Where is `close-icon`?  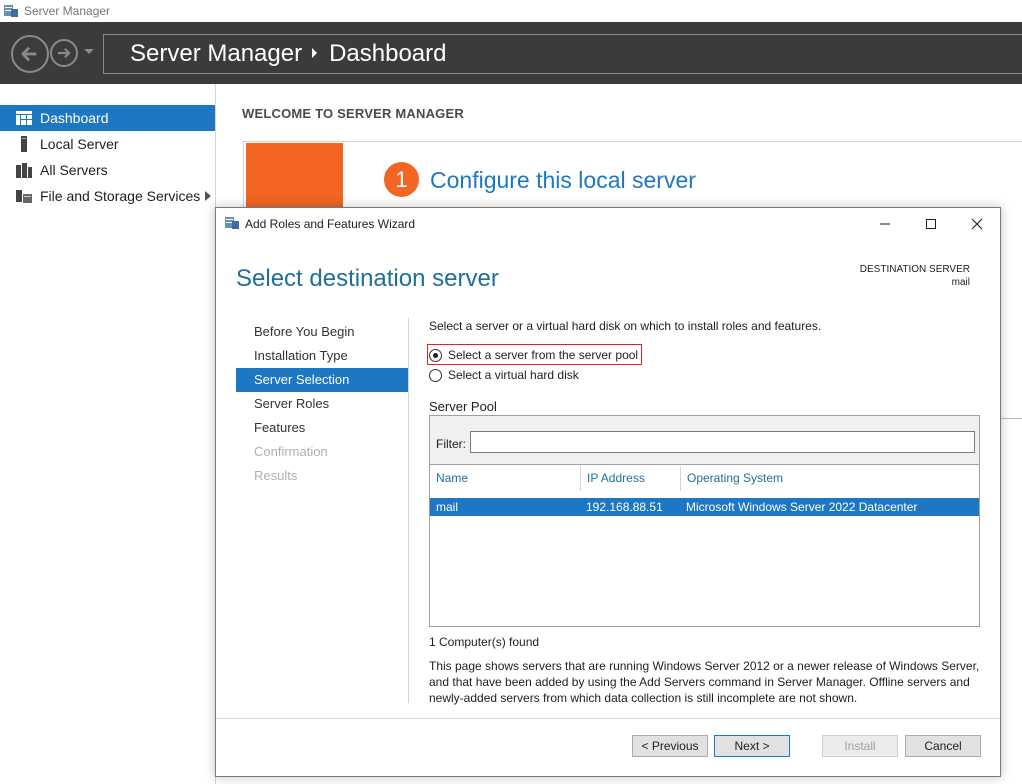
close-icon is located at coordinates (977, 224).